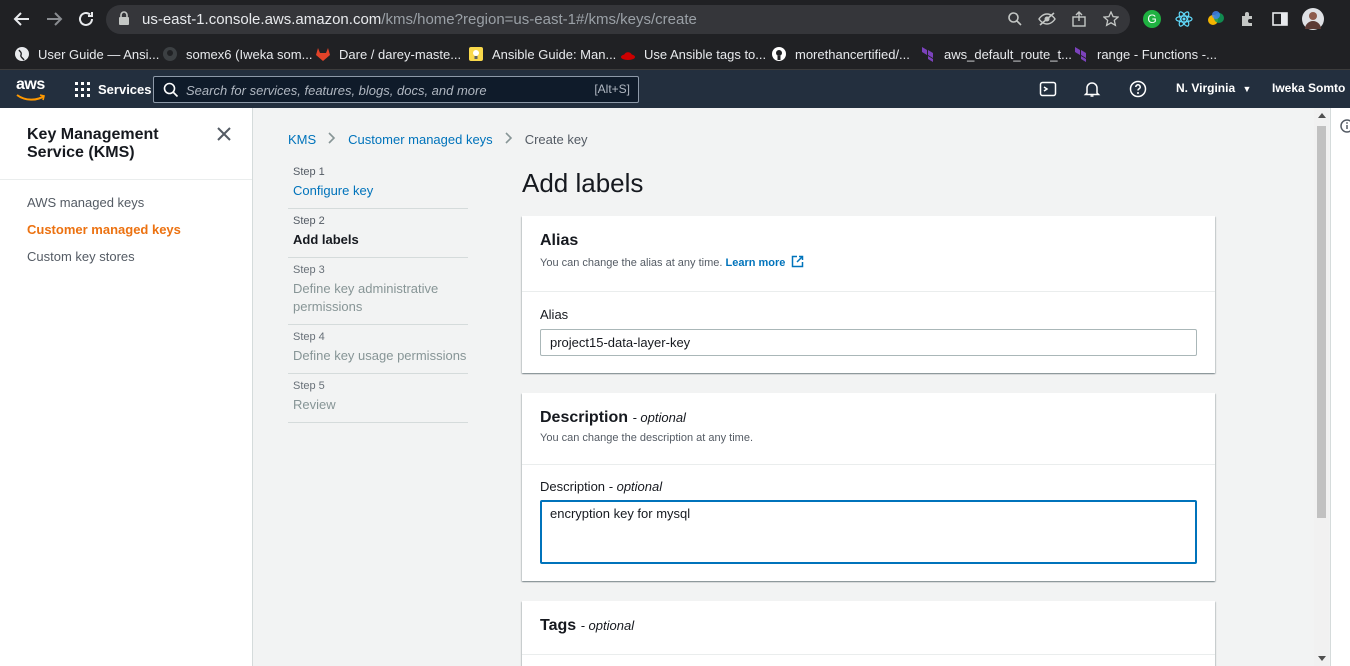  Describe the element at coordinates (380, 355) in the screenshot. I see `step-title: Define key usage permissions` at that location.